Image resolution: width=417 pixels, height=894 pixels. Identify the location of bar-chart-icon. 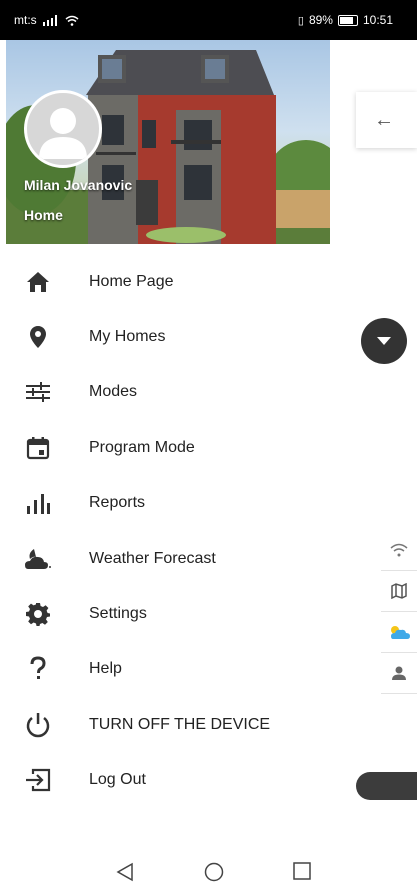
(38, 503).